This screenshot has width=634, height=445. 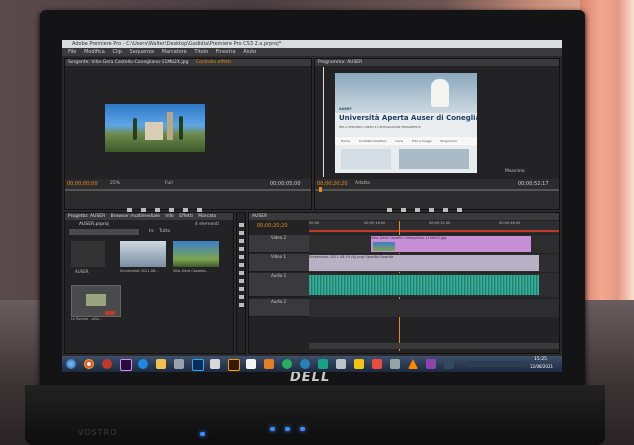 I want to click on source-timecode-left: 00;00;00;00, so click(x=82, y=184).